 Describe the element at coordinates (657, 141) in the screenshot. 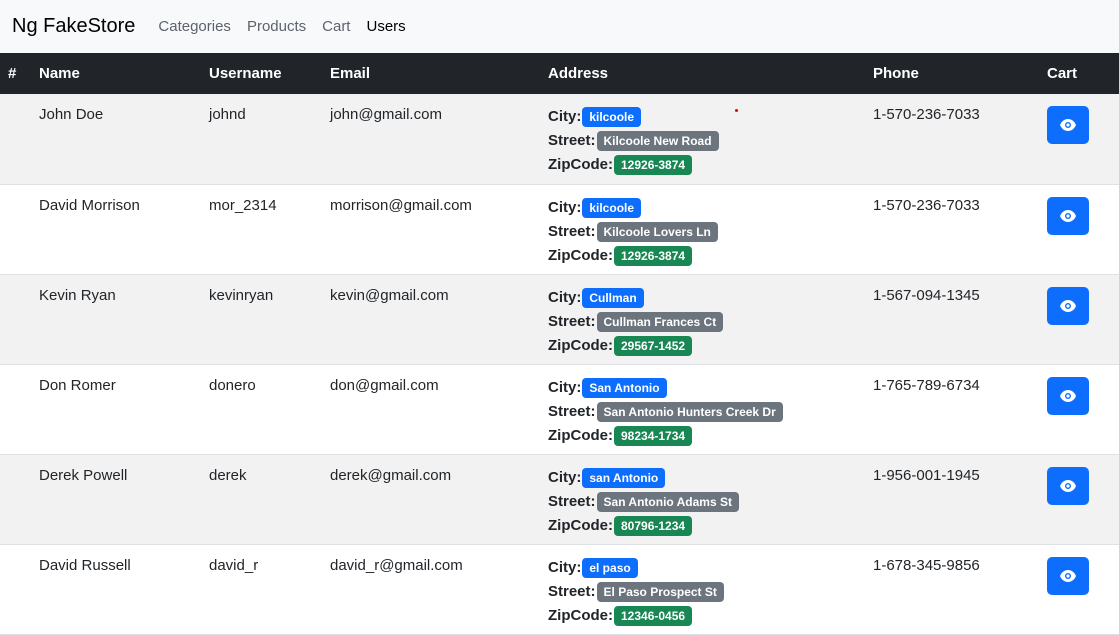

I see `street-badge: Kilcoole New Road` at that location.